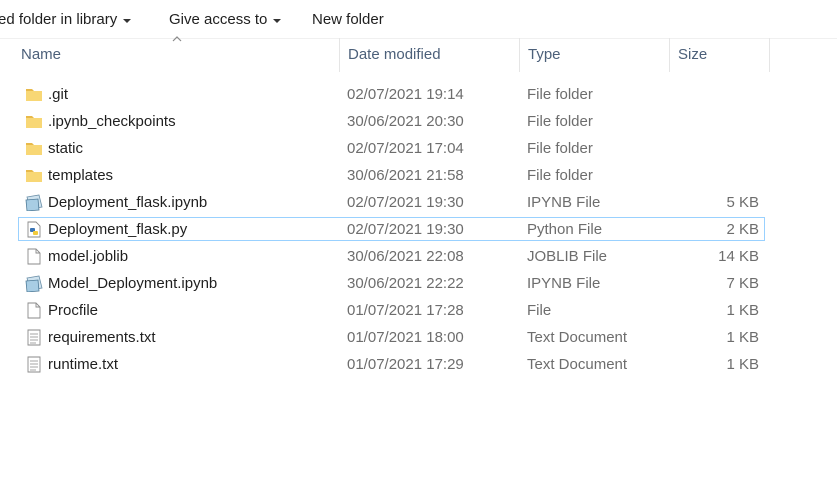 The width and height of the screenshot is (837, 491). I want to click on file-name: static, so click(66, 148).